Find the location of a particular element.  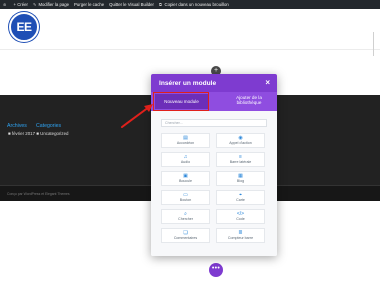

module-accordion: ▤ Accordéon is located at coordinates (185, 140).